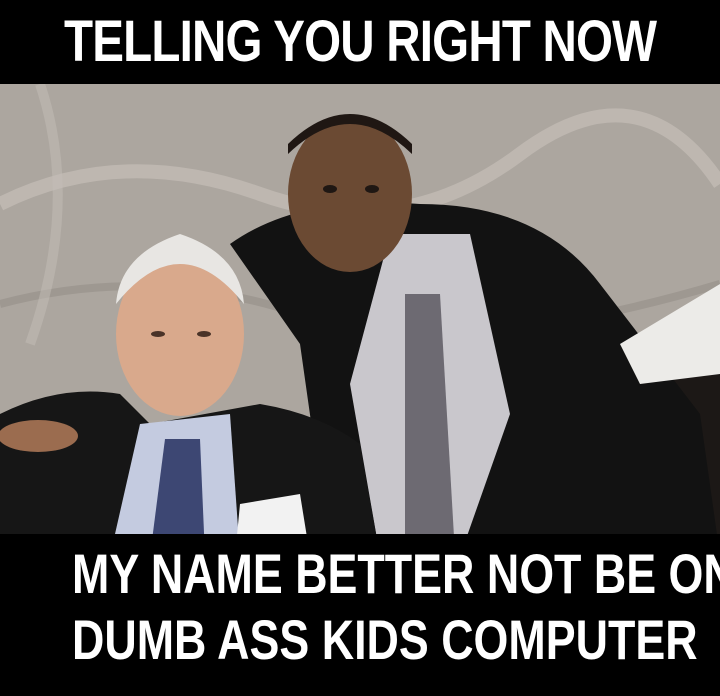  What do you see at coordinates (385, 639) in the screenshot?
I see `bottom-caption-line-2: DUMB ASS KIDS COMPUTER` at bounding box center [385, 639].